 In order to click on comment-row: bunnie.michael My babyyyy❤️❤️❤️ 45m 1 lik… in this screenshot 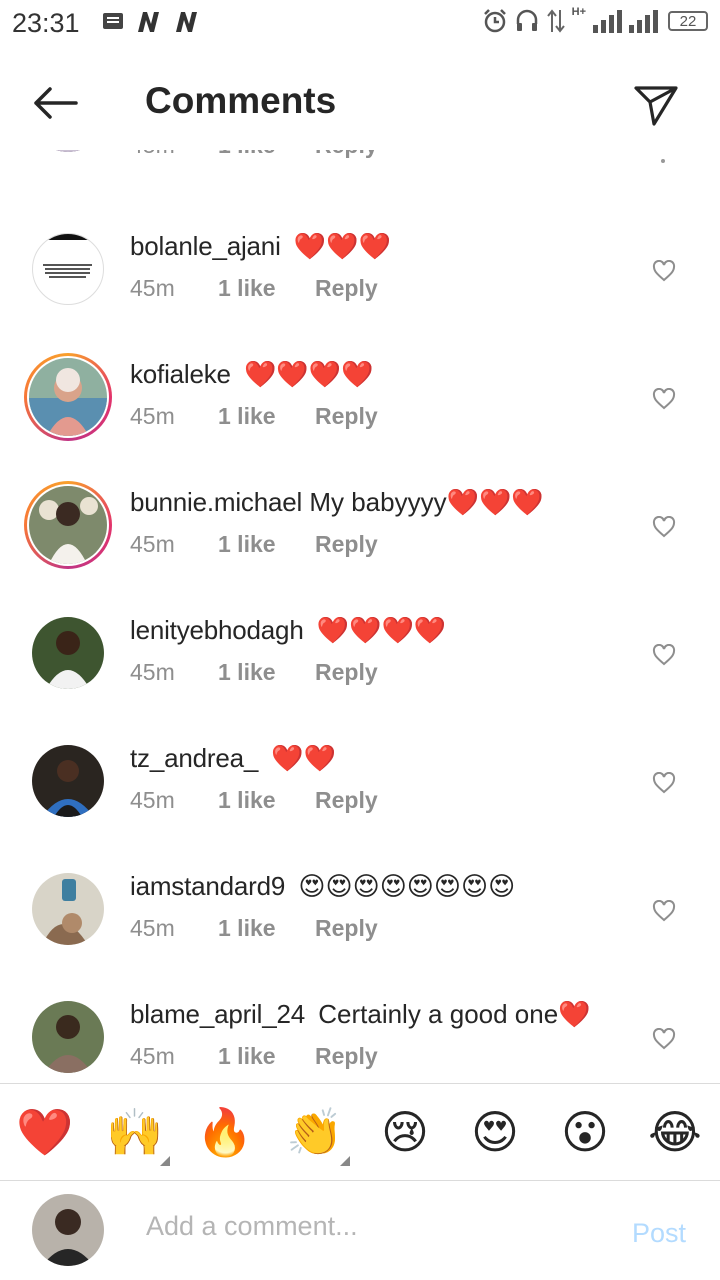, I will do `click(360, 533)`.